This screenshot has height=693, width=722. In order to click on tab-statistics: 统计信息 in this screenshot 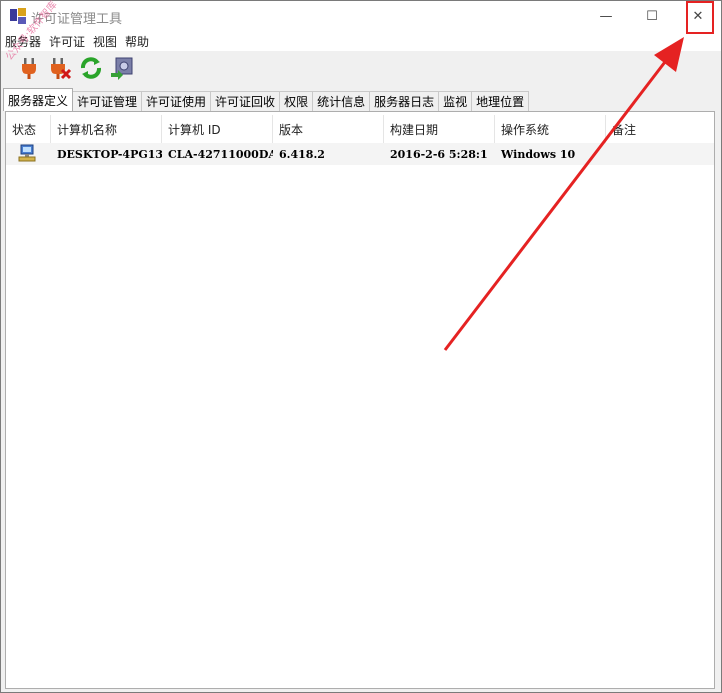, I will do `click(341, 101)`.